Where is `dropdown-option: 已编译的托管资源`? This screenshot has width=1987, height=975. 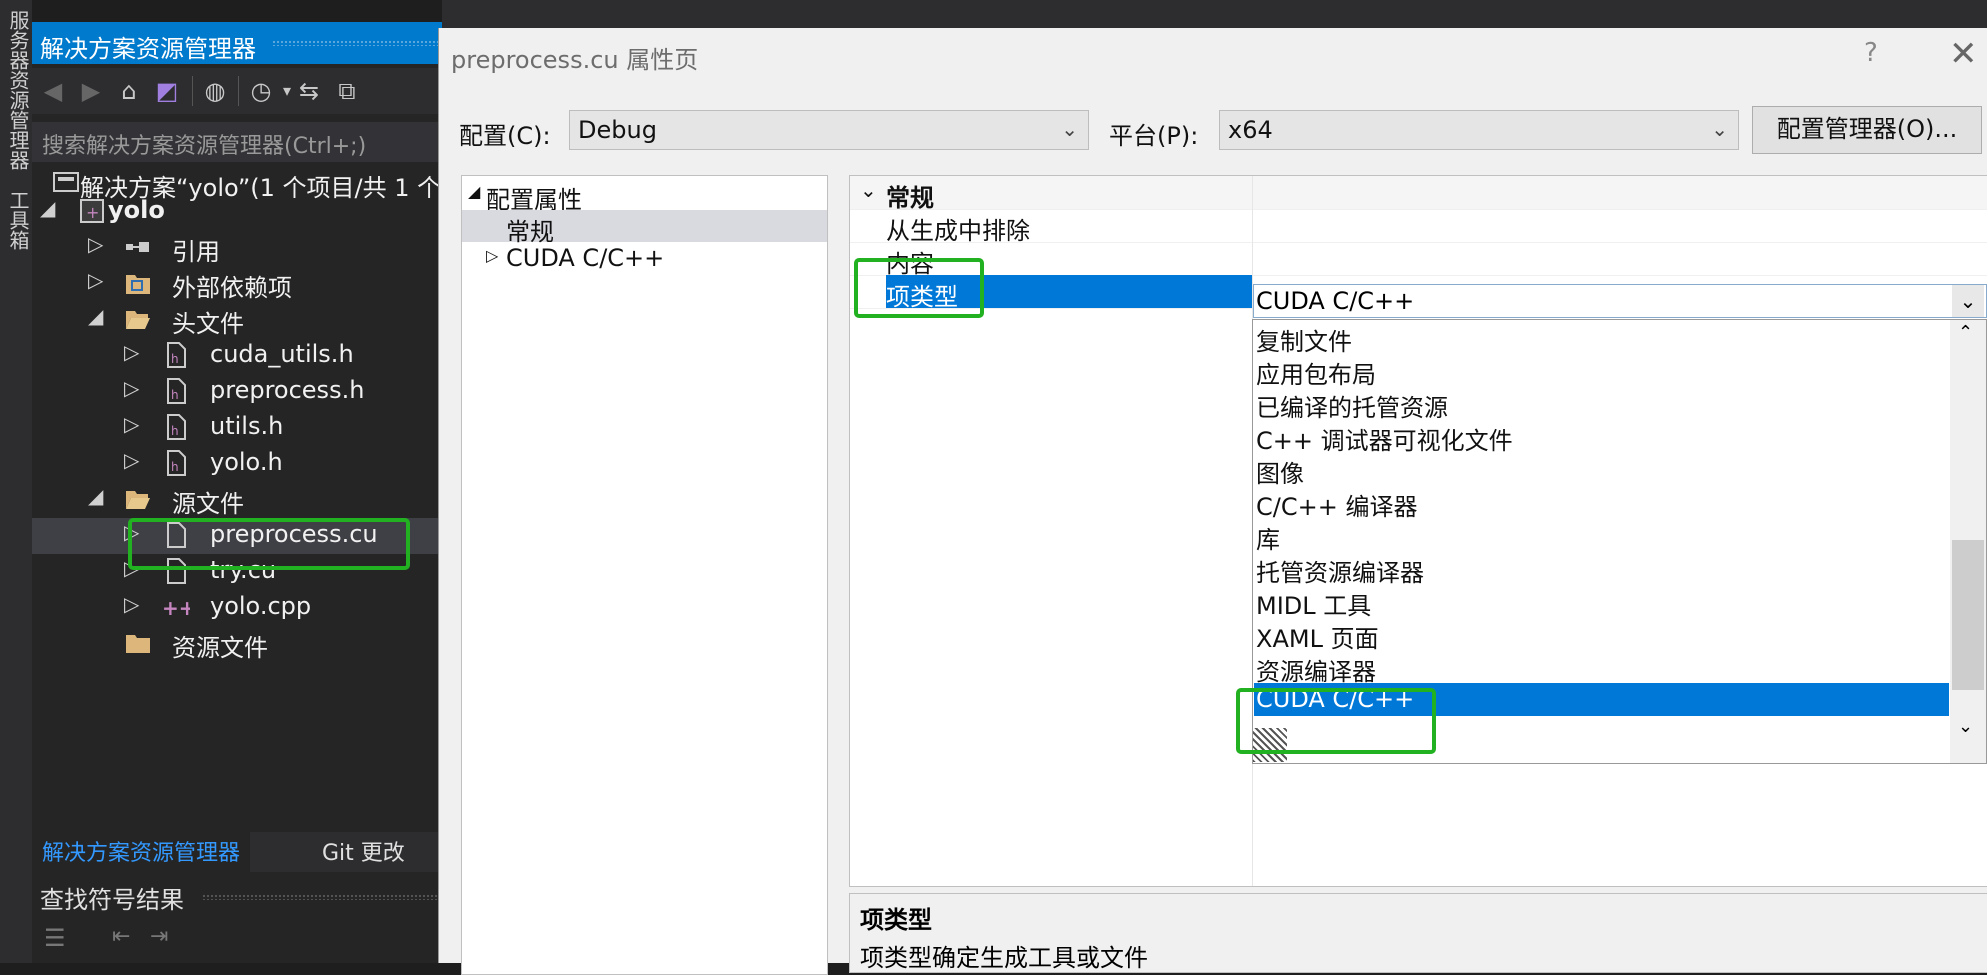 dropdown-option: 已编译的托管资源 is located at coordinates (1601, 404).